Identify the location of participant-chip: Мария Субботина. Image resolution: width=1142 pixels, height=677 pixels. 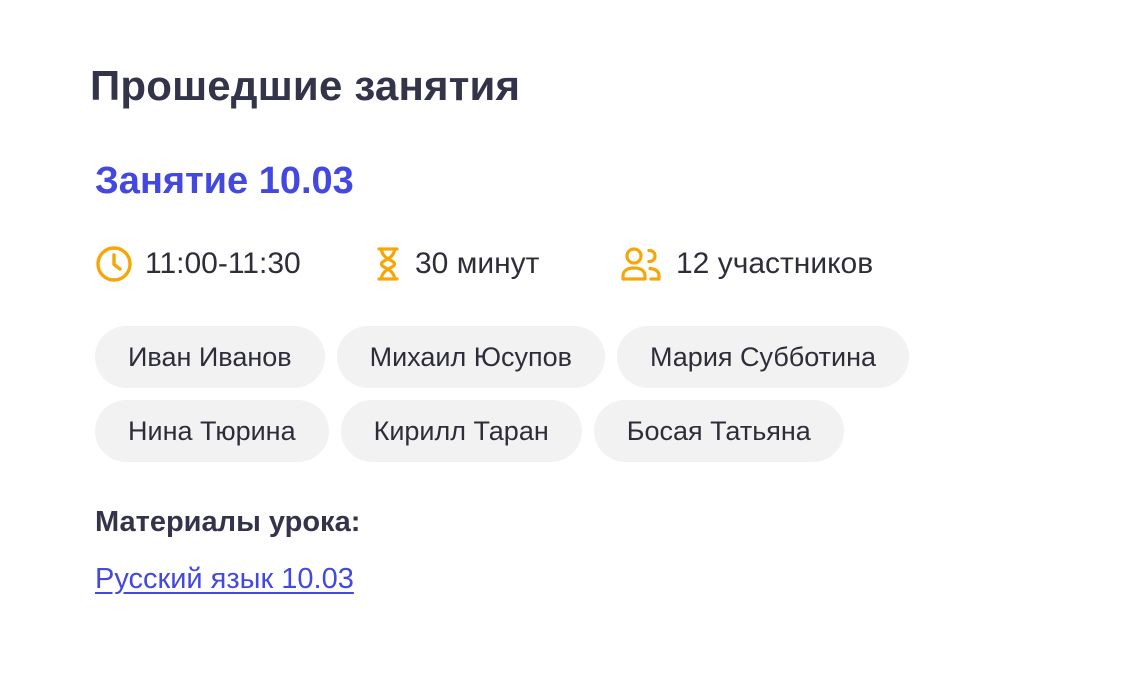
(763, 357).